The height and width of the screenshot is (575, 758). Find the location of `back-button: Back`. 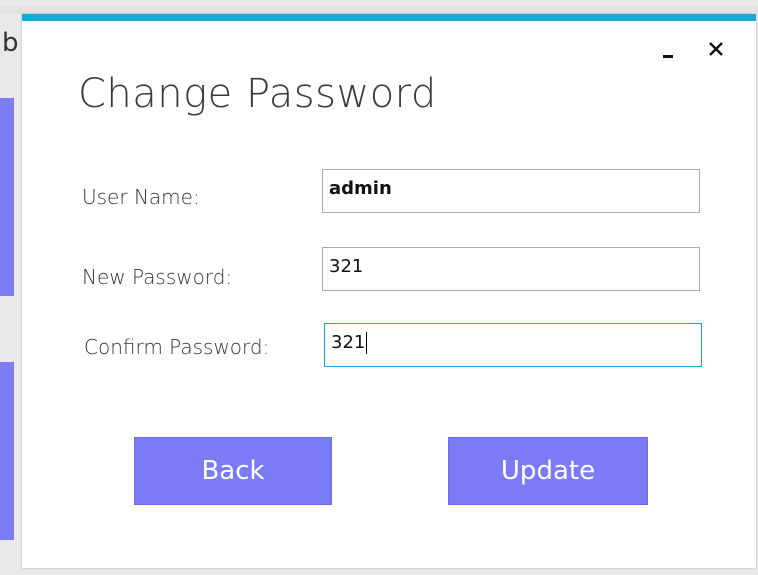

back-button: Back is located at coordinates (233, 471).